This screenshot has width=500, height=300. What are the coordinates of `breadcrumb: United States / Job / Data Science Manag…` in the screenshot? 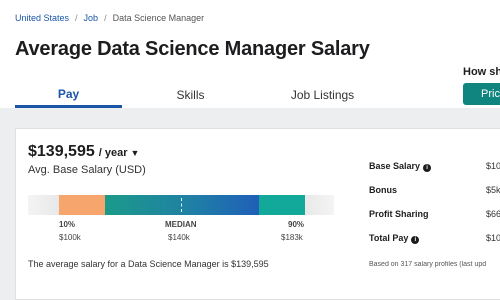 It's located at (109, 18).